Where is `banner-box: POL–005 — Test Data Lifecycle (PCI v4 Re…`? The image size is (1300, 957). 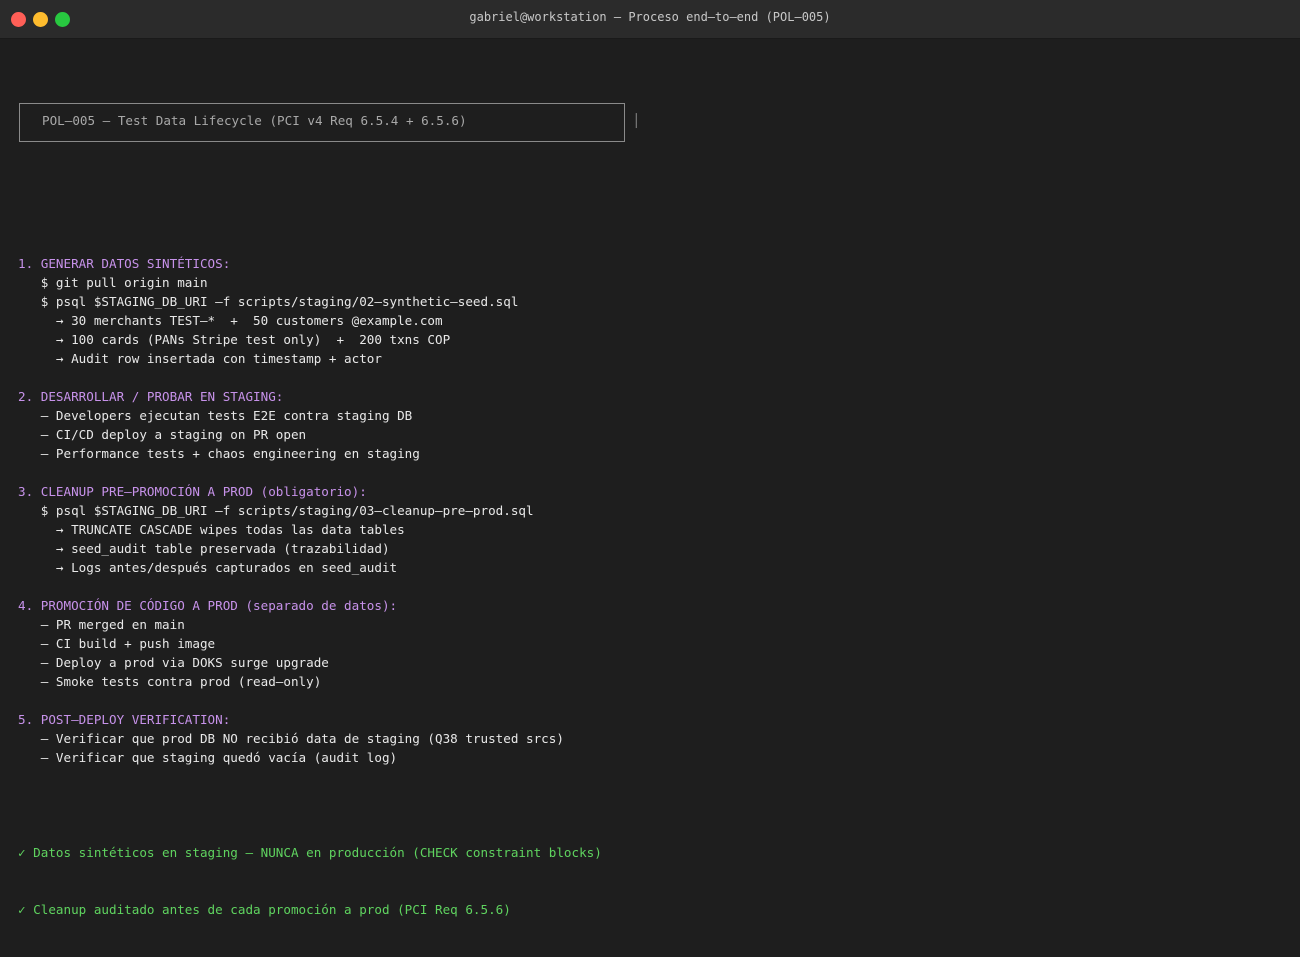 banner-box: POL–005 — Test Data Lifecycle (PCI v4 Re… is located at coordinates (329, 121).